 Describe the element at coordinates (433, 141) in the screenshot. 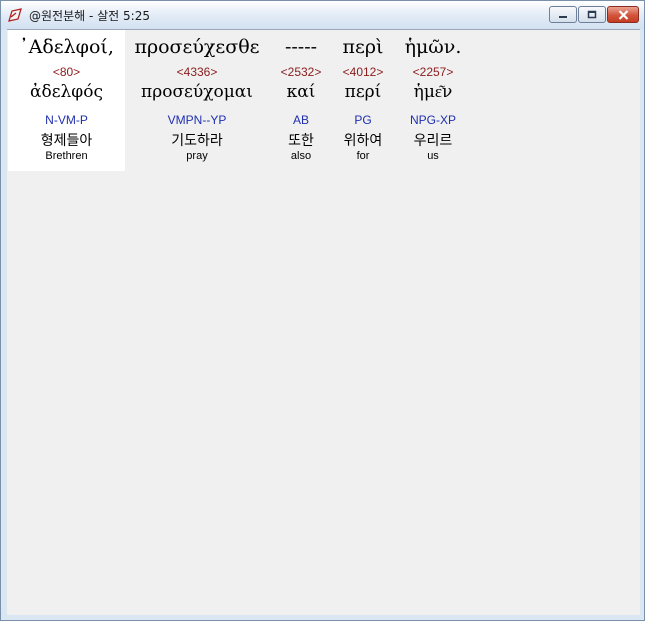

I see `korean-gloss: 우리르` at that location.